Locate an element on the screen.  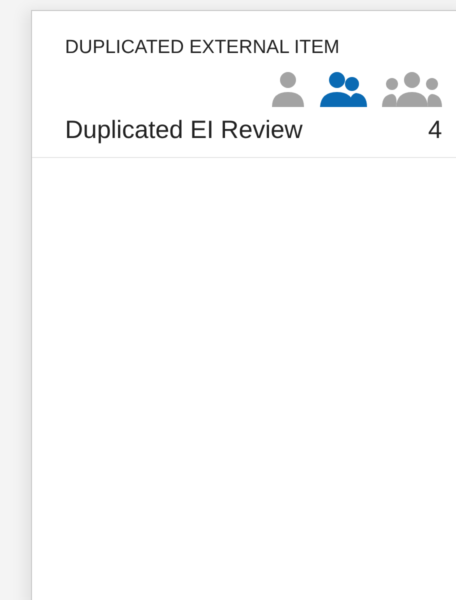
card-title: DUPLICATED EXTERNAL ITEM is located at coordinates (202, 48).